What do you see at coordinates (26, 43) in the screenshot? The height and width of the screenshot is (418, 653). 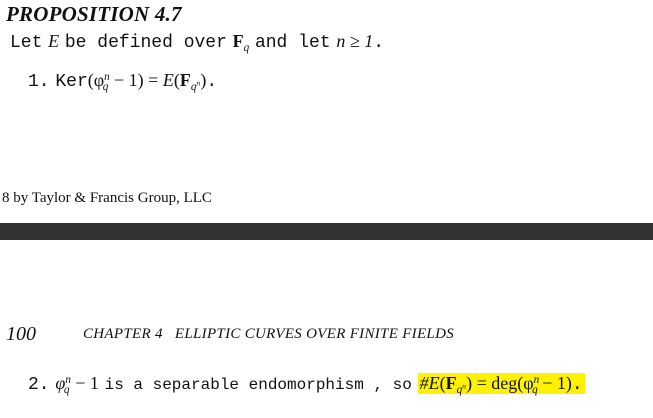 I see `intro-let: Let` at bounding box center [26, 43].